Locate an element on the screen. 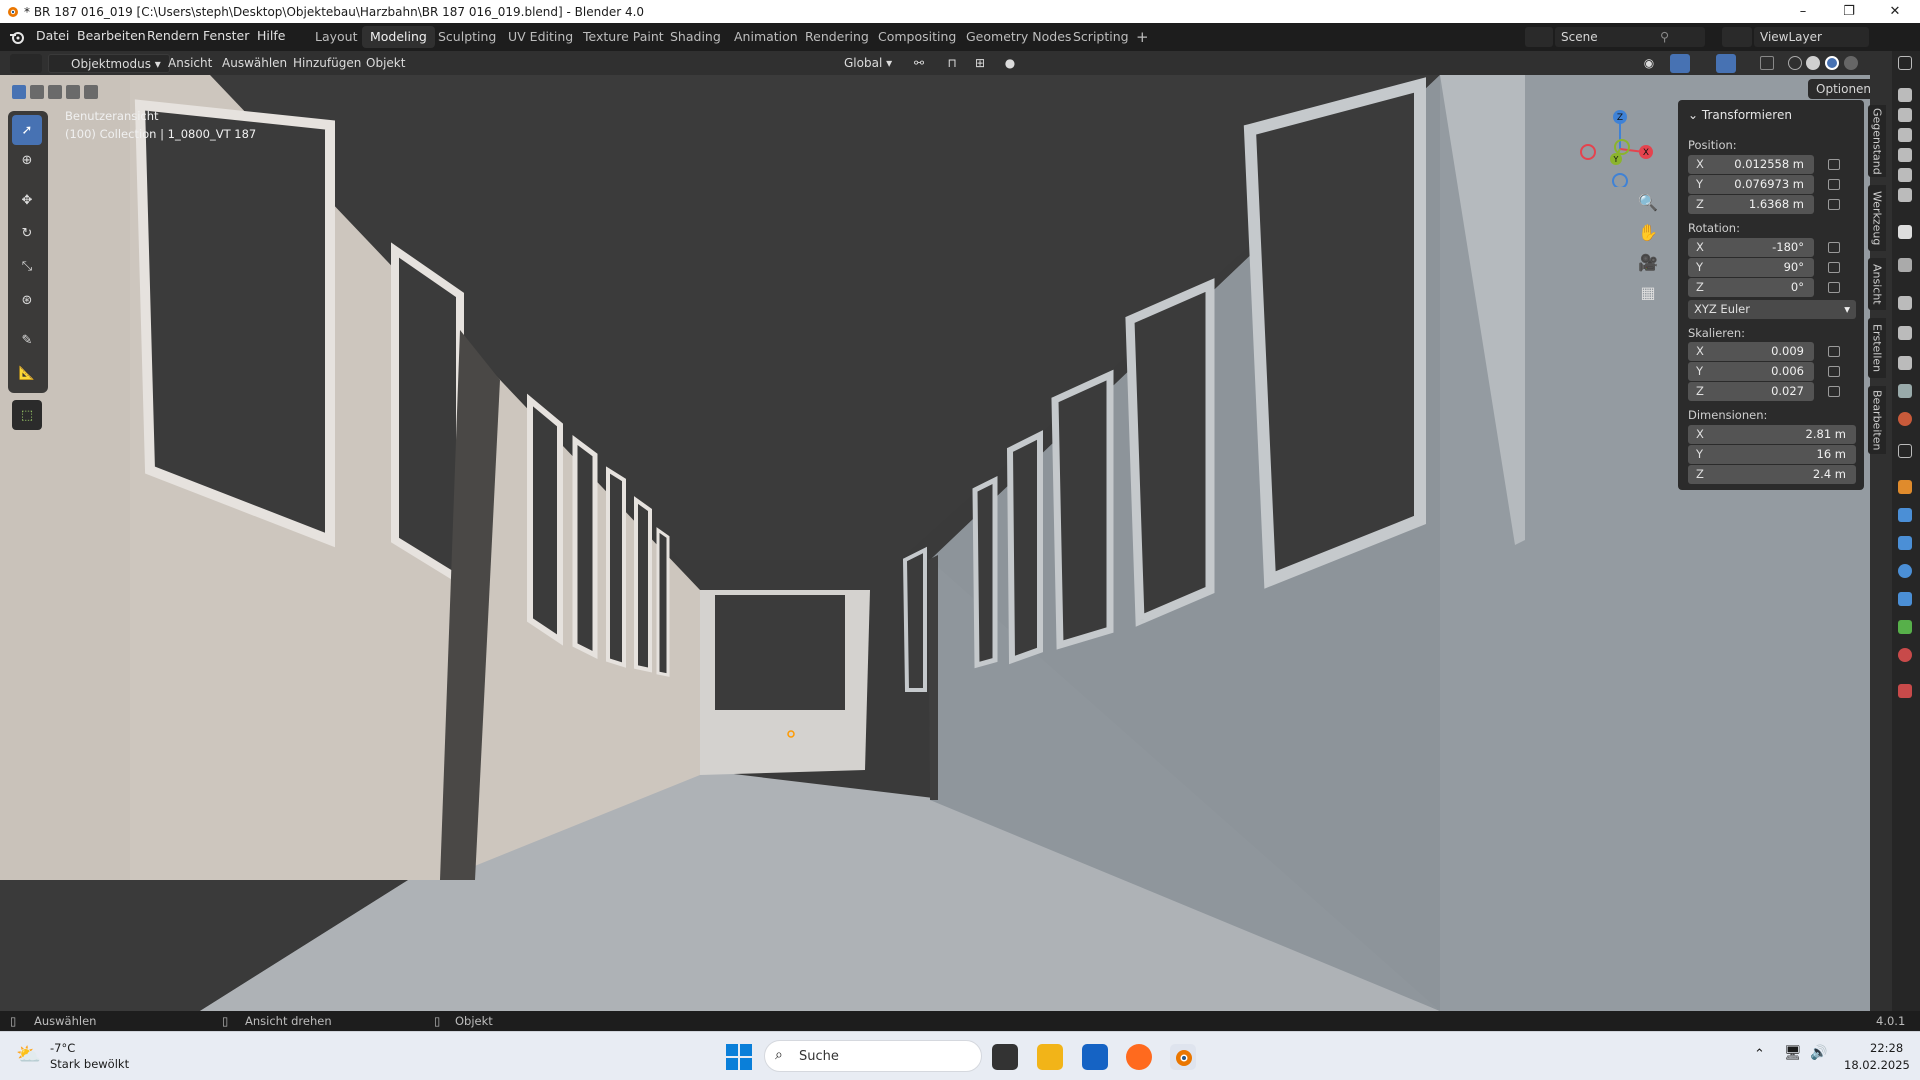  visibility-icon: ◉ is located at coordinates (1649, 63).